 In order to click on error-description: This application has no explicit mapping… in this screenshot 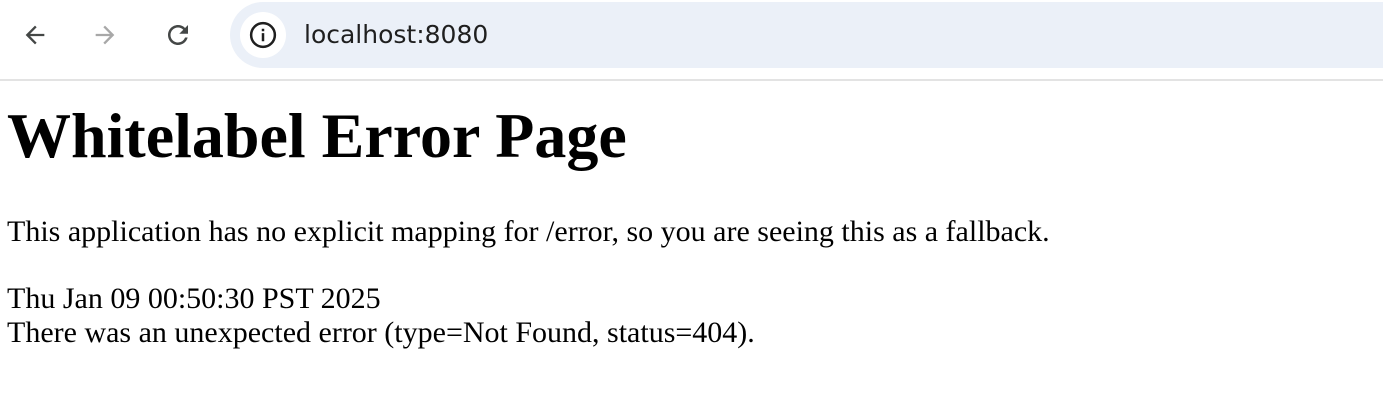, I will do `click(528, 231)`.